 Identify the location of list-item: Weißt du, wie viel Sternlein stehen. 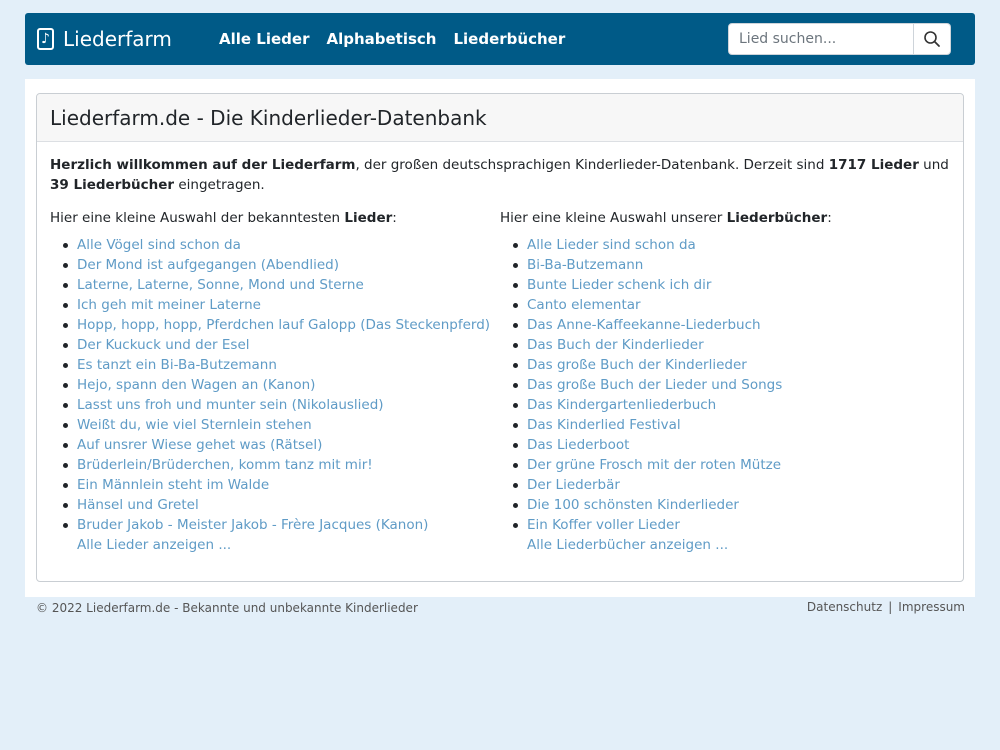
(281, 425).